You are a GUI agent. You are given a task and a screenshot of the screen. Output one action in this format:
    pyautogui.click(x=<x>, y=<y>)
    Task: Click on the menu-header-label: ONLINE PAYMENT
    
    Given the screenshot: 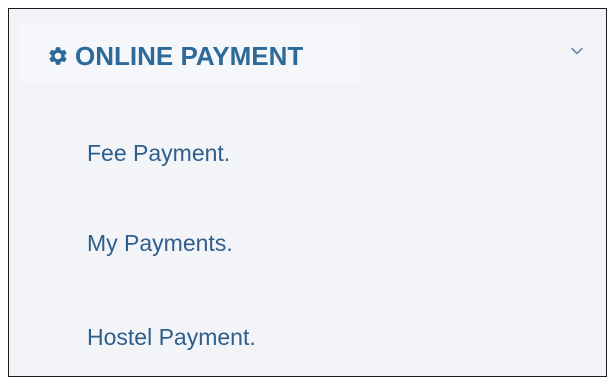 What is the action you would take?
    pyautogui.click(x=189, y=56)
    